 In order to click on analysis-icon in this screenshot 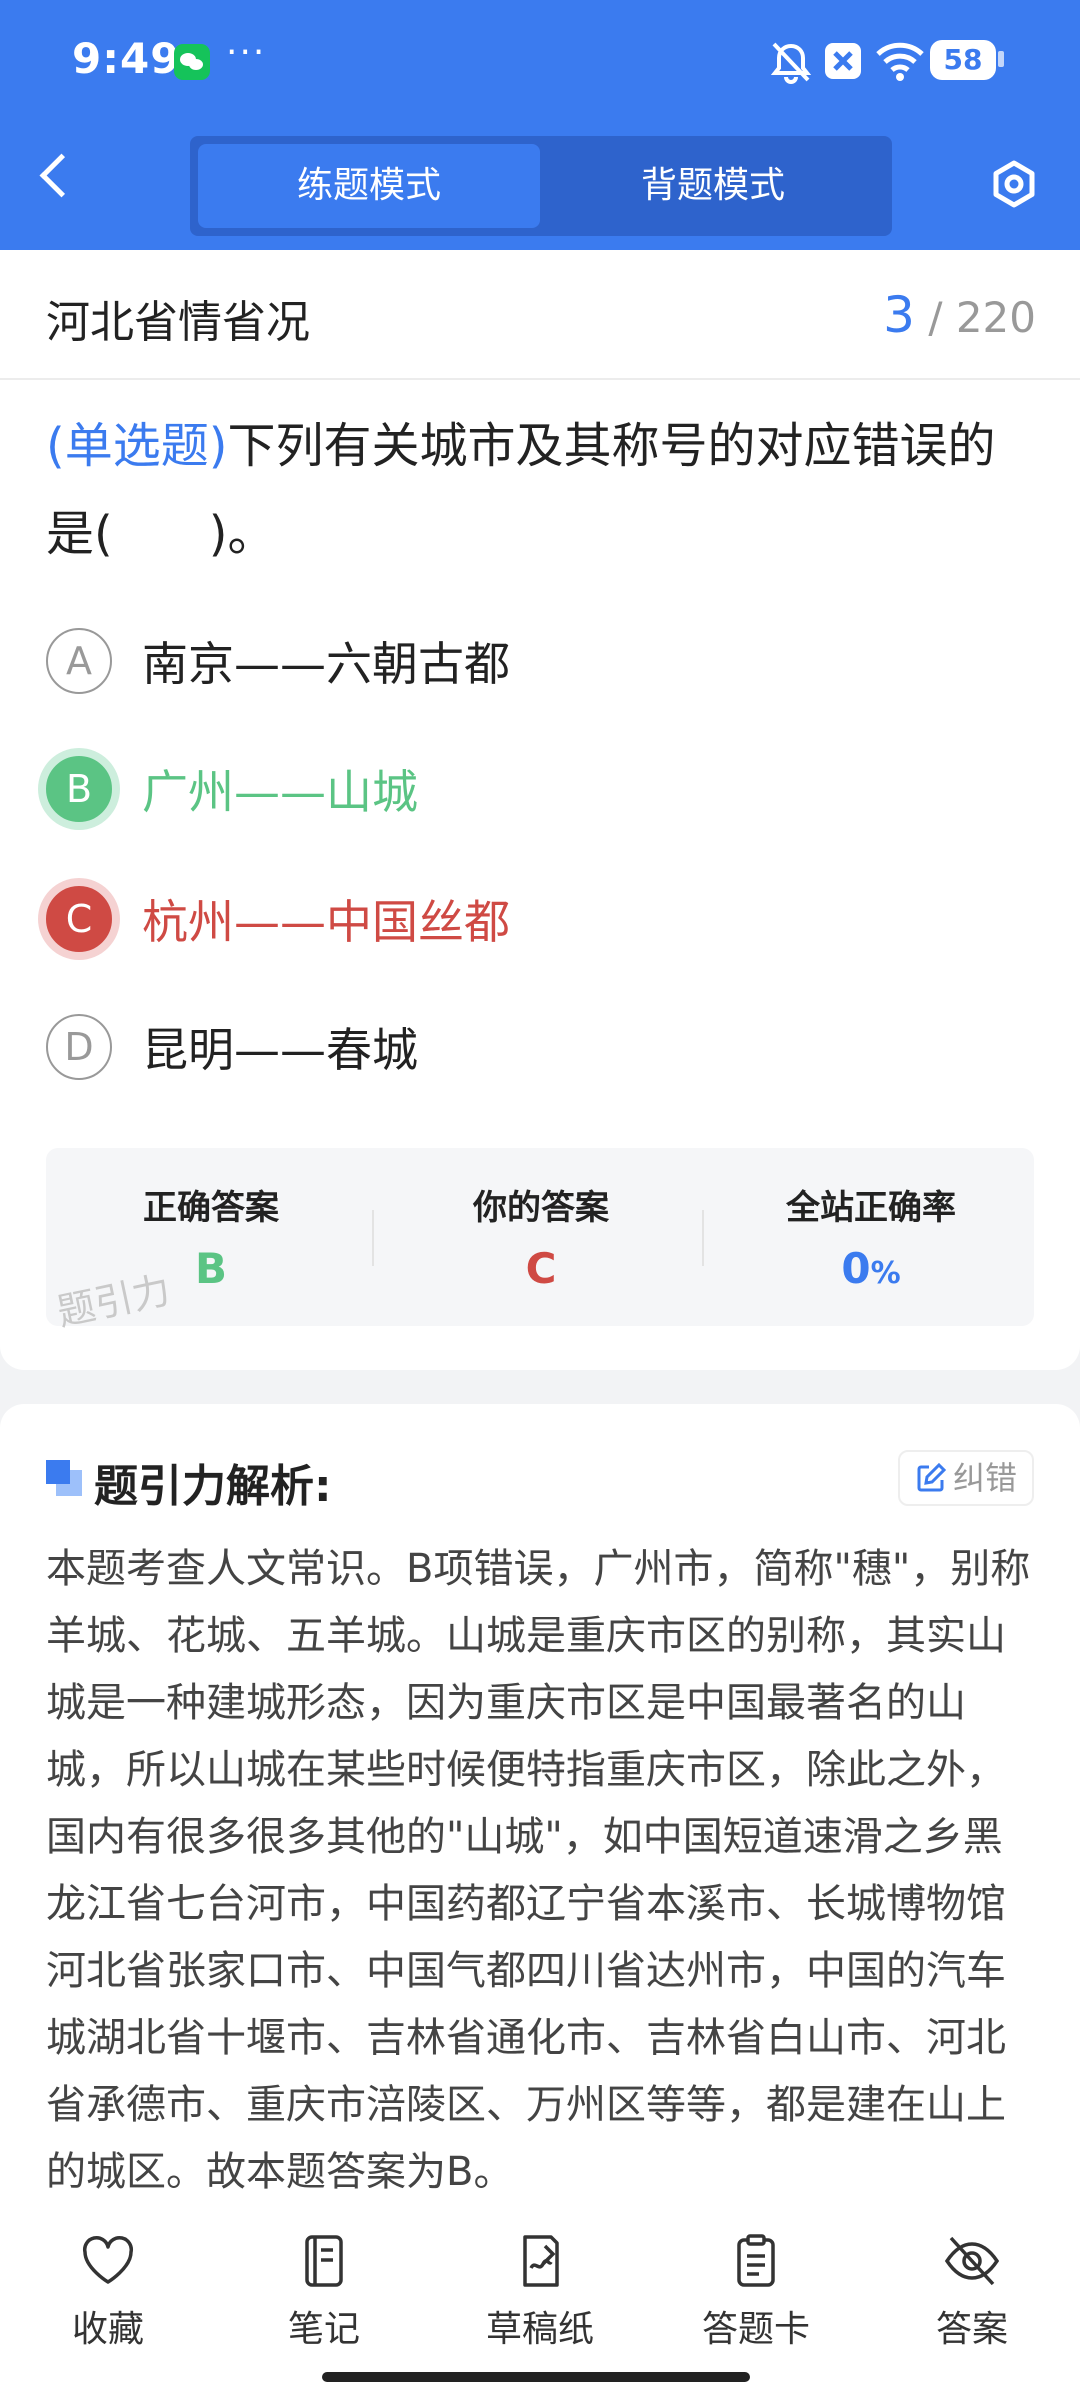, I will do `click(64, 1478)`.